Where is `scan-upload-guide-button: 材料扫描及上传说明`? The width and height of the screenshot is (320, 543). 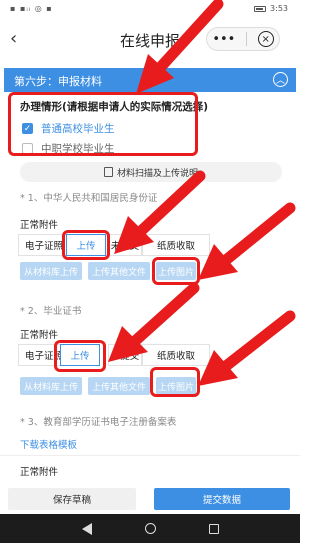 scan-upload-guide-button: 材料扫描及上传说明 is located at coordinates (151, 172).